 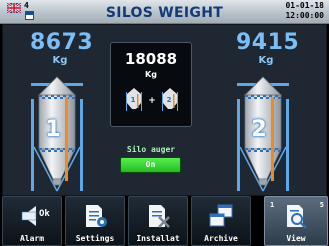 I want to click on view-search-icon, so click(x=297, y=217).